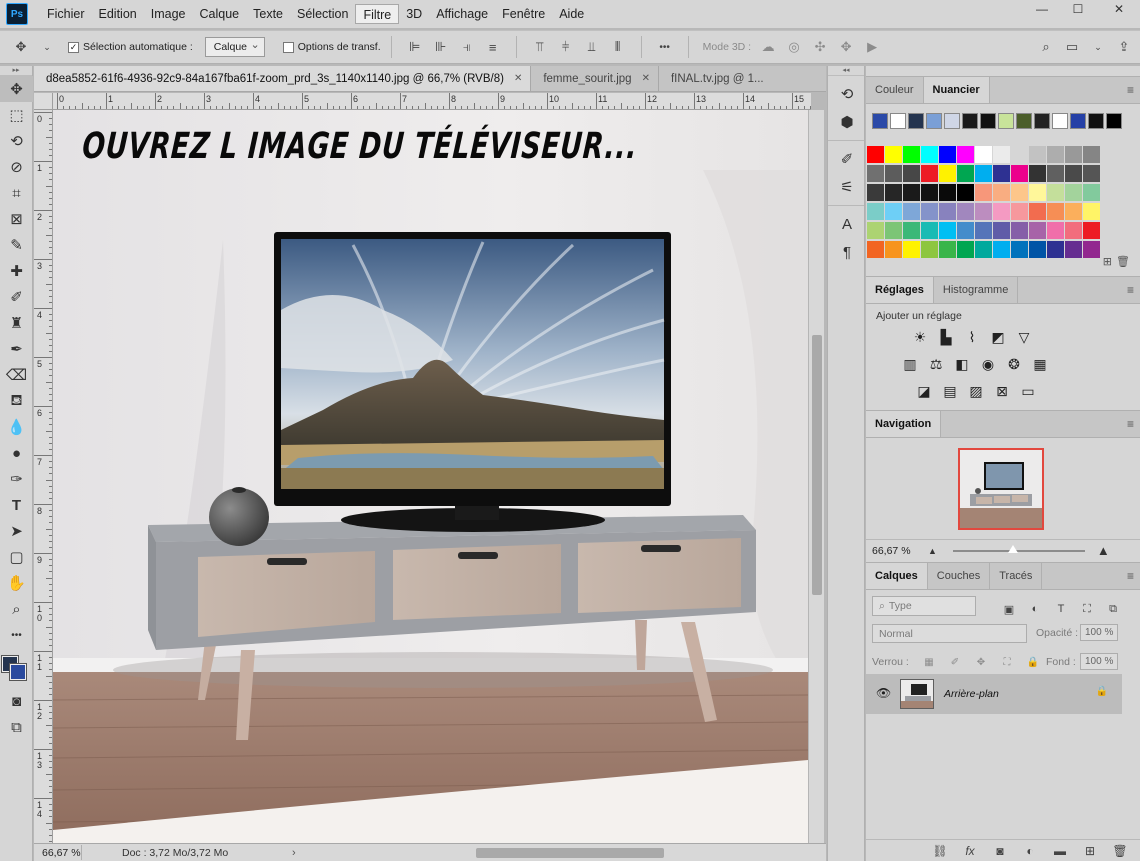  What do you see at coordinates (493, 47) in the screenshot?
I see `distribute-icon: ≡` at bounding box center [493, 47].